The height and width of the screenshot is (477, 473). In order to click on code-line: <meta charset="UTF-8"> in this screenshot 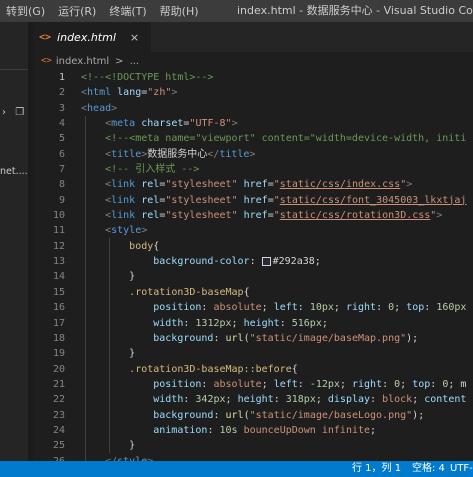, I will do `click(277, 123)`.